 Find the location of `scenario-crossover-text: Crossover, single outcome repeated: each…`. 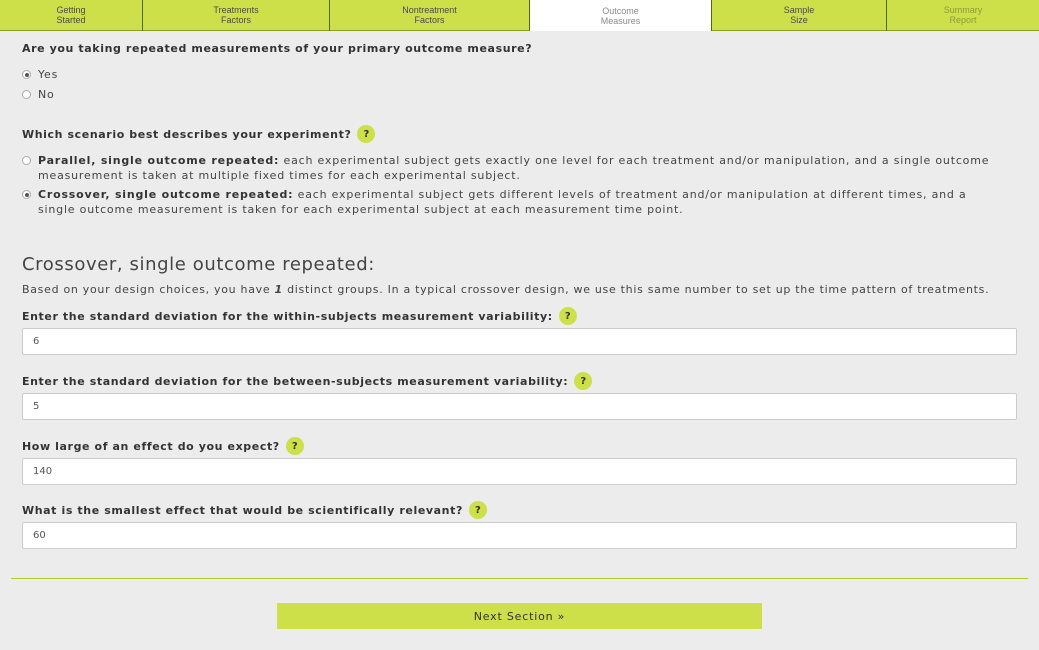

scenario-crossover-text: Crossover, single outcome repeated: each… is located at coordinates (515, 202).